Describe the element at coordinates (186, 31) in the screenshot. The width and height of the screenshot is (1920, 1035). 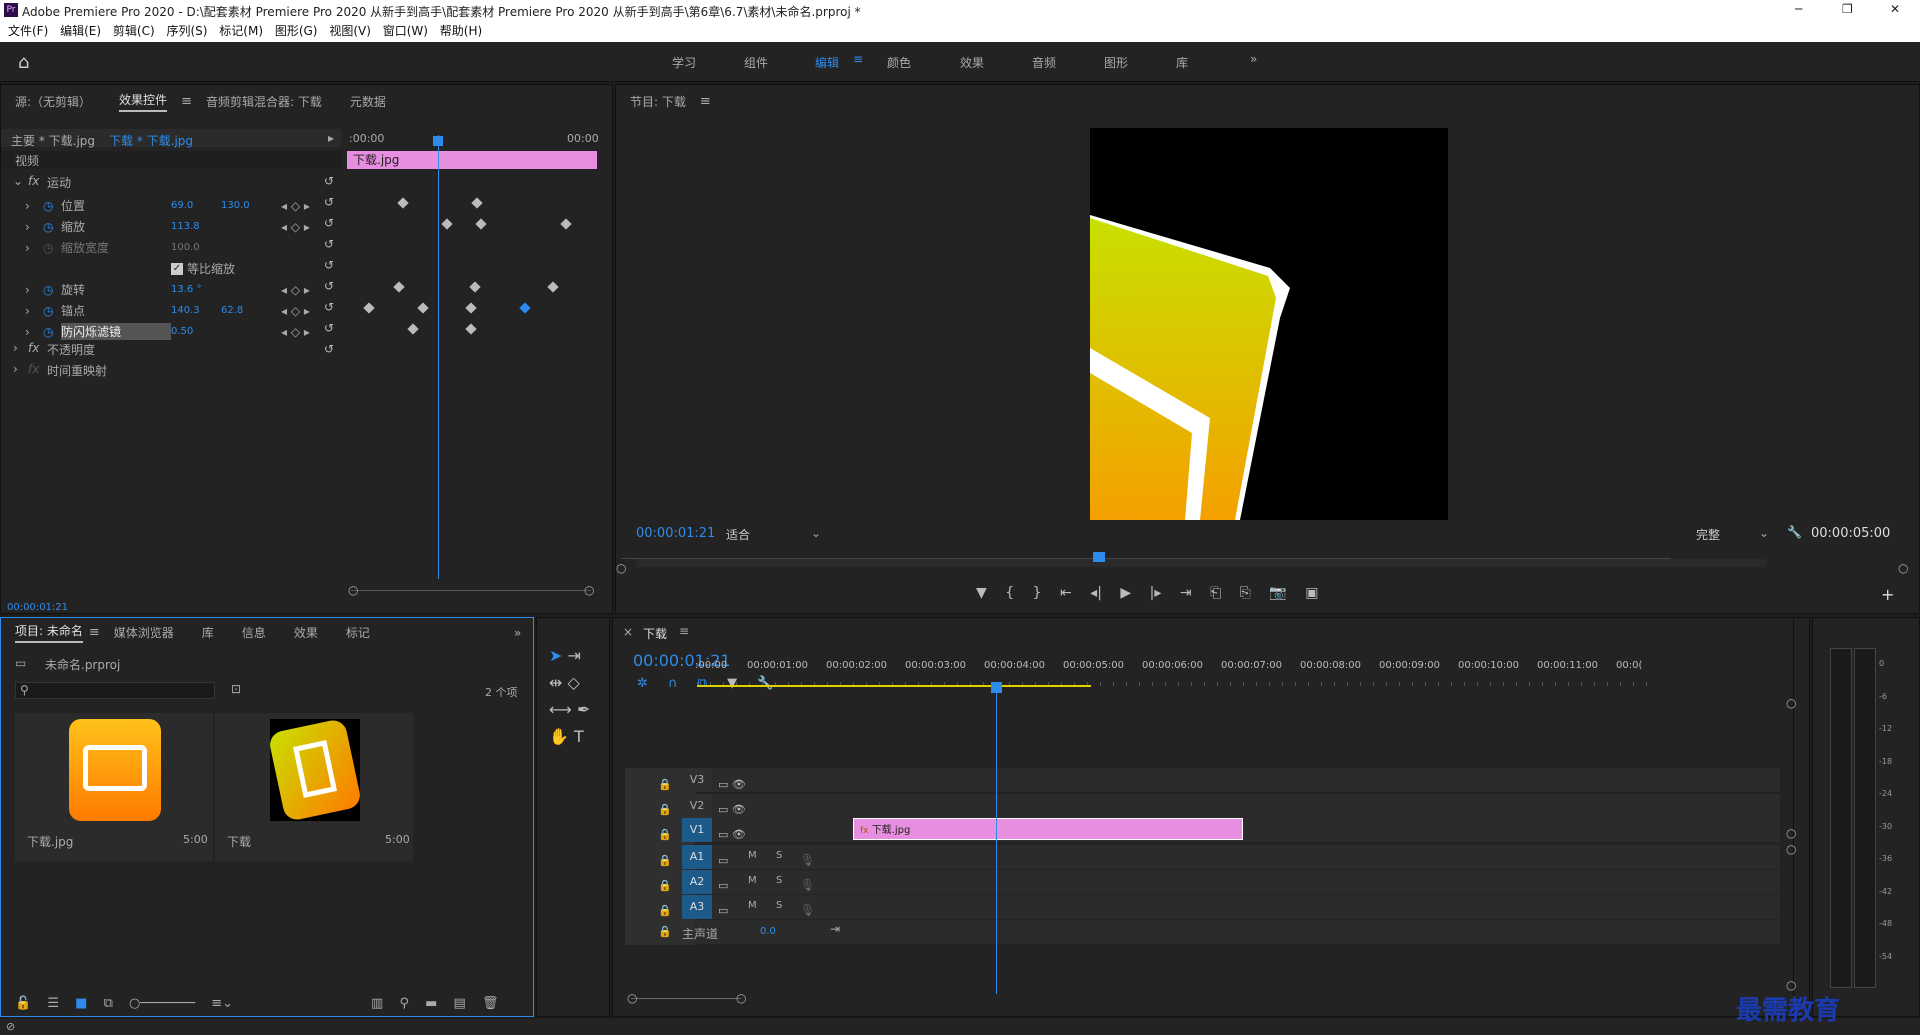
I see `menu-sequence: 序列(S)` at that location.